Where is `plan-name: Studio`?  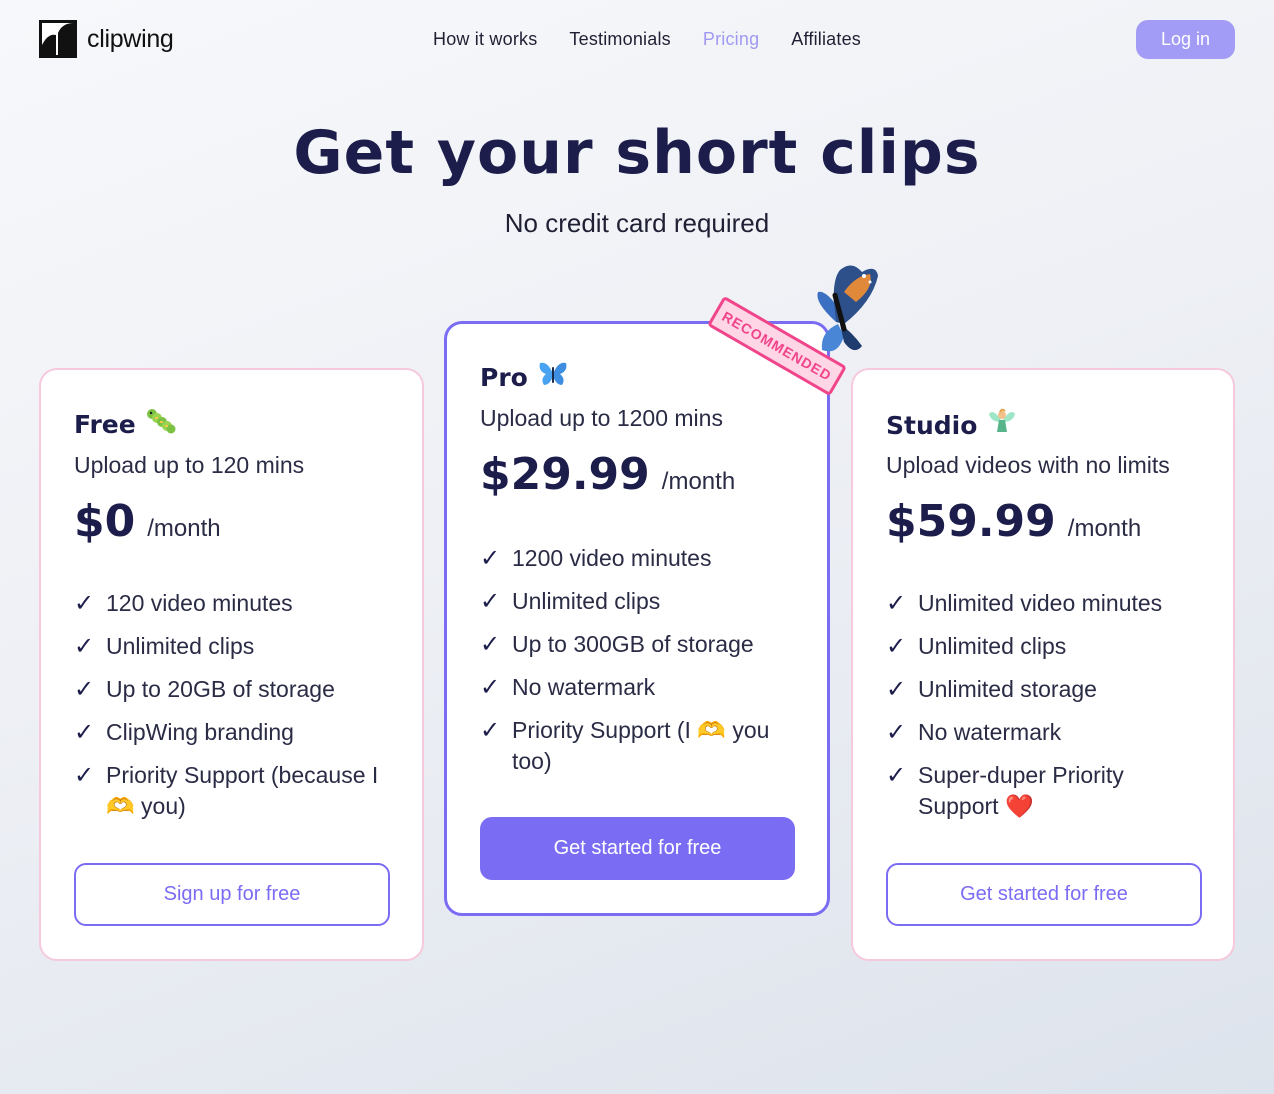 plan-name: Studio is located at coordinates (932, 425).